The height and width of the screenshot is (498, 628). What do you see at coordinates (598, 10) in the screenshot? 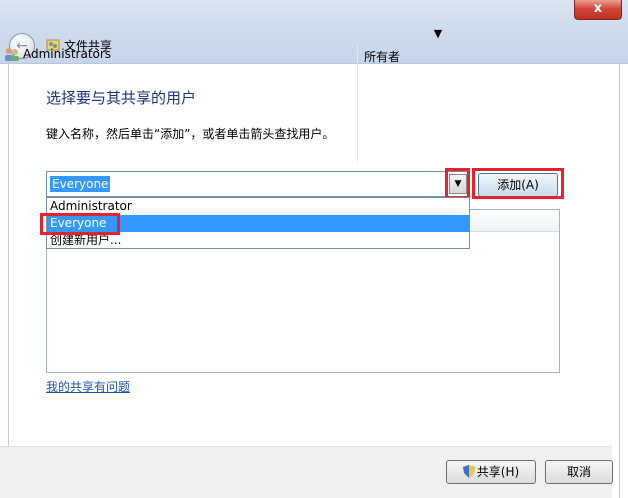
I see `close-button: x` at bounding box center [598, 10].